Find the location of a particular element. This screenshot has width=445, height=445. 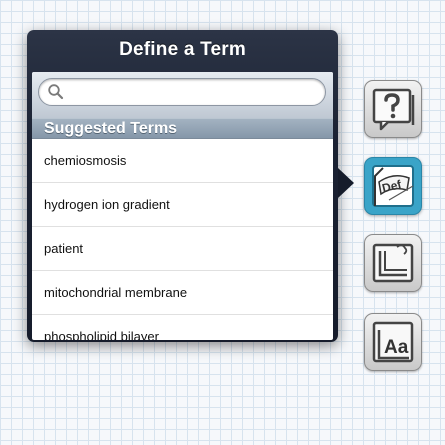

search-bar is located at coordinates (182, 95).